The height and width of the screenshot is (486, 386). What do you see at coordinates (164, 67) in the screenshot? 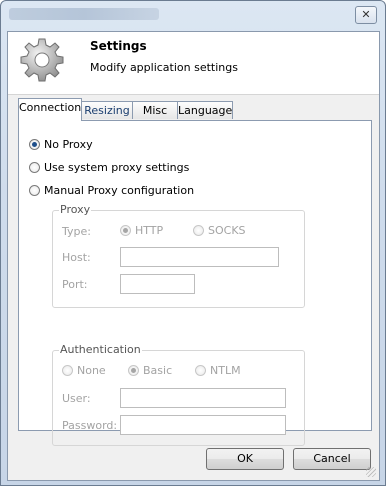
I see `page-subtitle: Modify application settings` at bounding box center [164, 67].